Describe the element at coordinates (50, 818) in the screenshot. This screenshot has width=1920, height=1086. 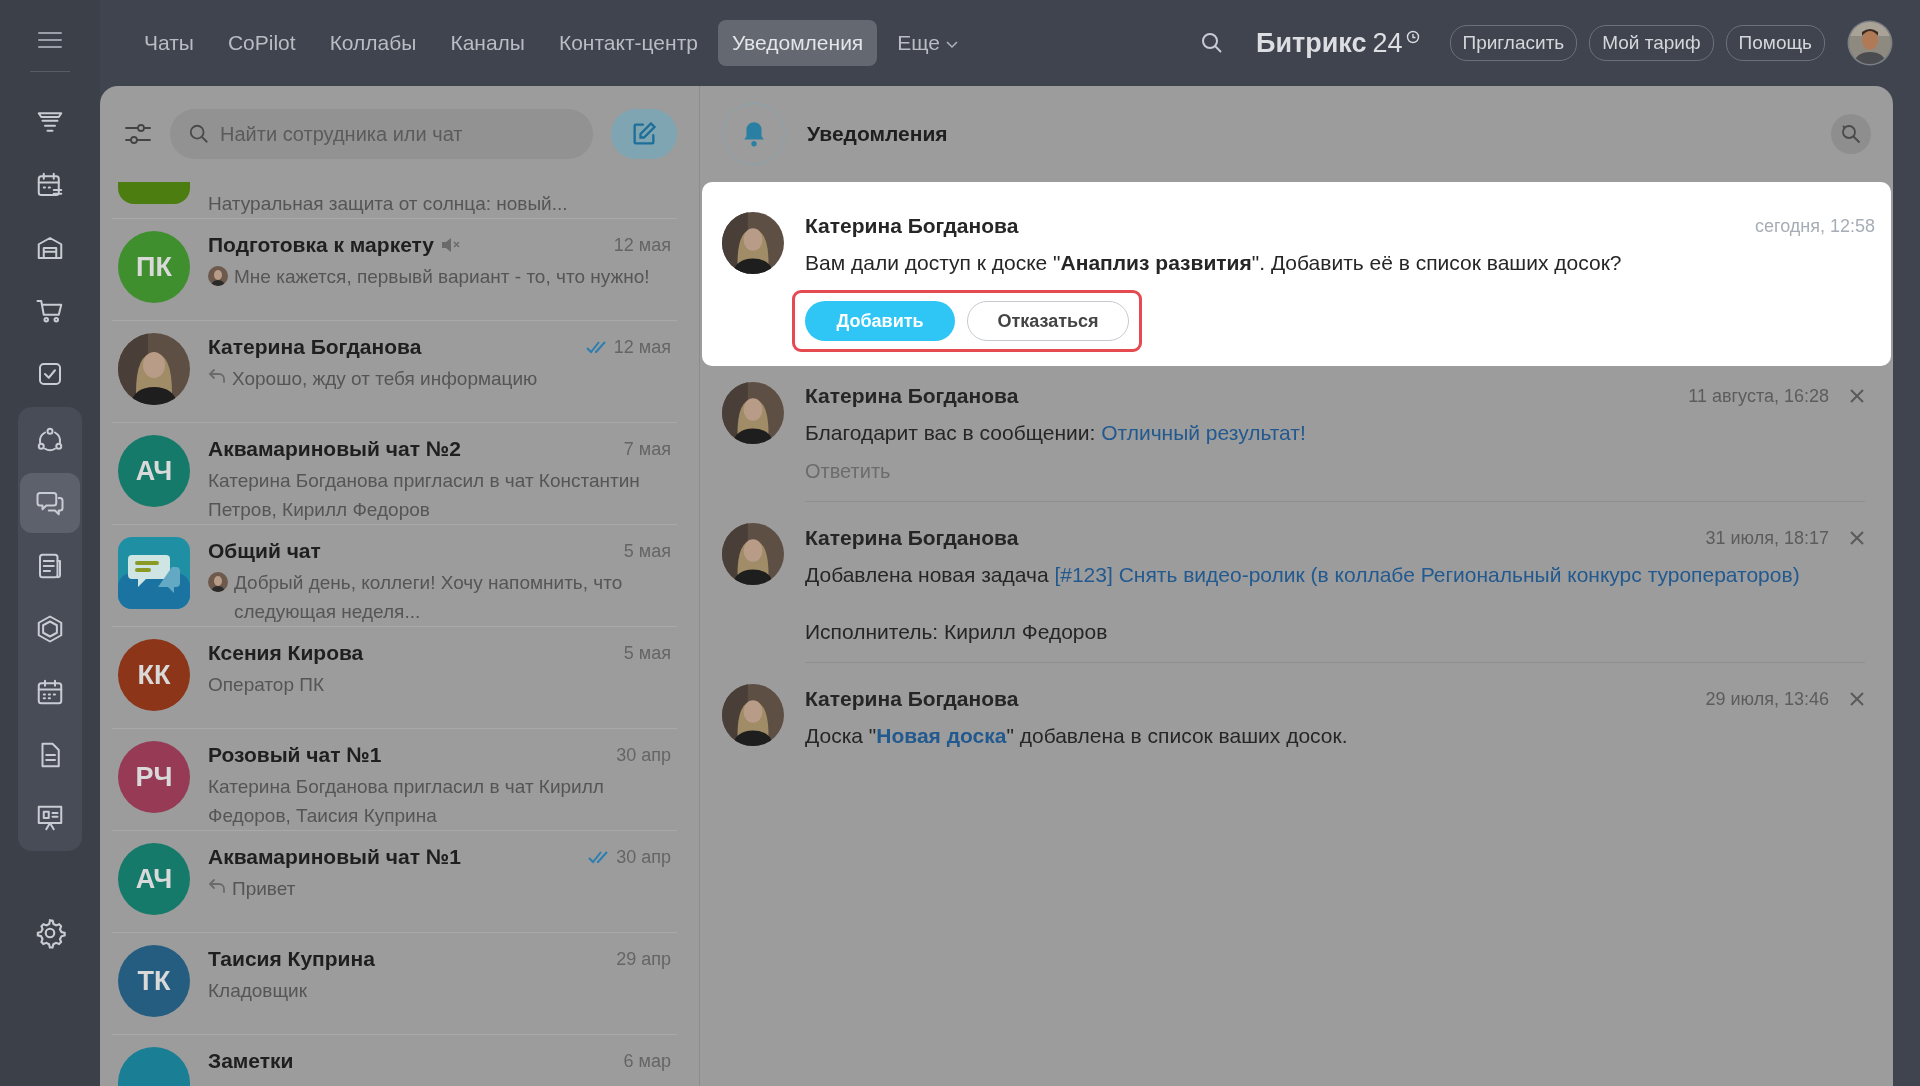
I see `presentation-icon` at that location.